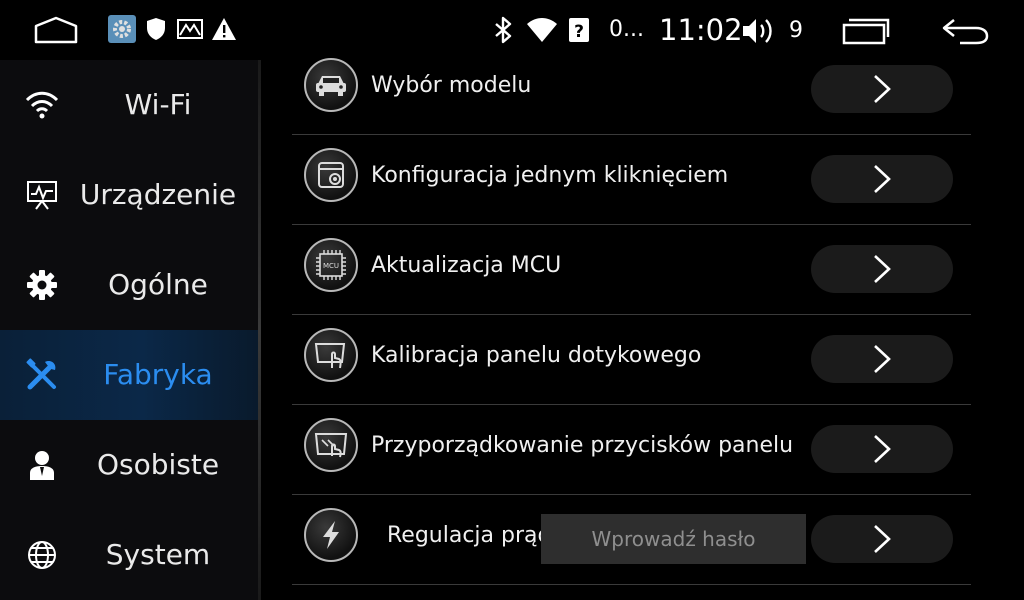 This screenshot has width=1024, height=600. I want to click on list-item-label: Regulacja prąd, so click(469, 535).